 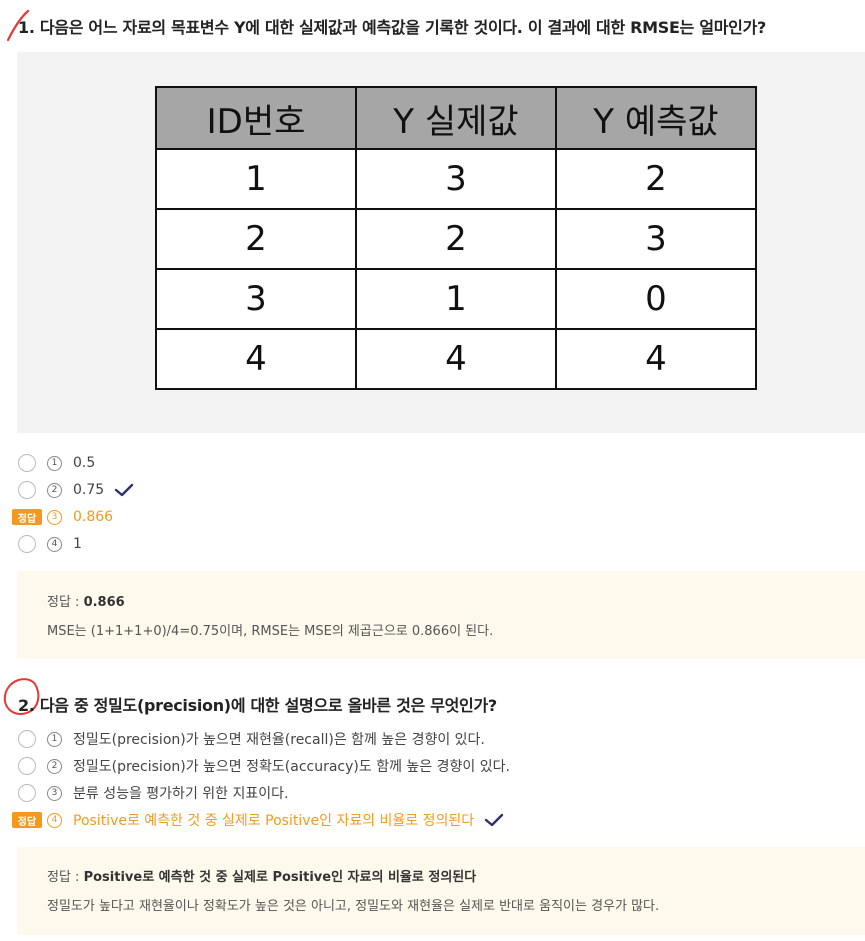 I want to click on table-row: 2 2 3, so click(x=456, y=239).